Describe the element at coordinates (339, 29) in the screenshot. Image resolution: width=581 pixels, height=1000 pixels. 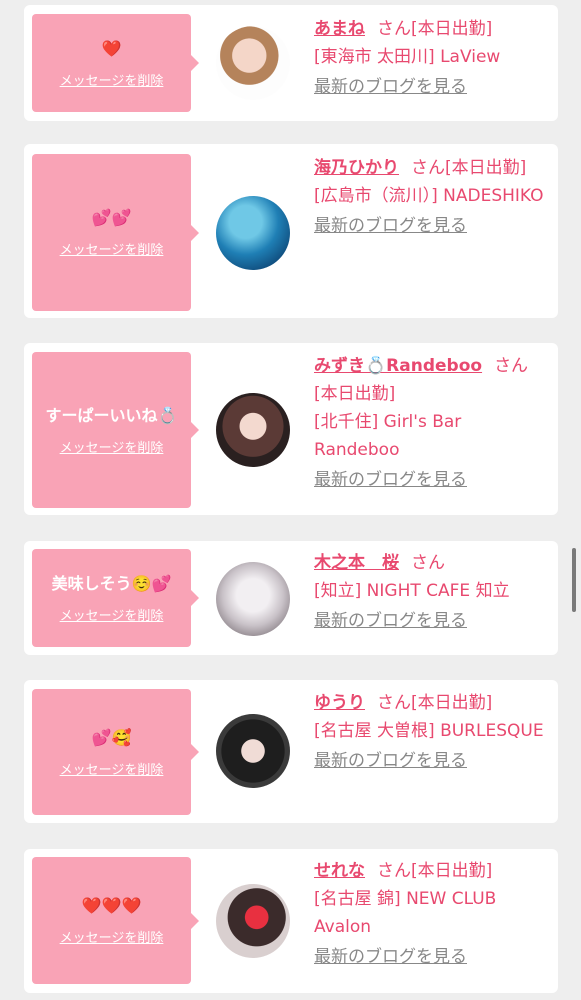
I see `girl-name-link: あまね` at that location.